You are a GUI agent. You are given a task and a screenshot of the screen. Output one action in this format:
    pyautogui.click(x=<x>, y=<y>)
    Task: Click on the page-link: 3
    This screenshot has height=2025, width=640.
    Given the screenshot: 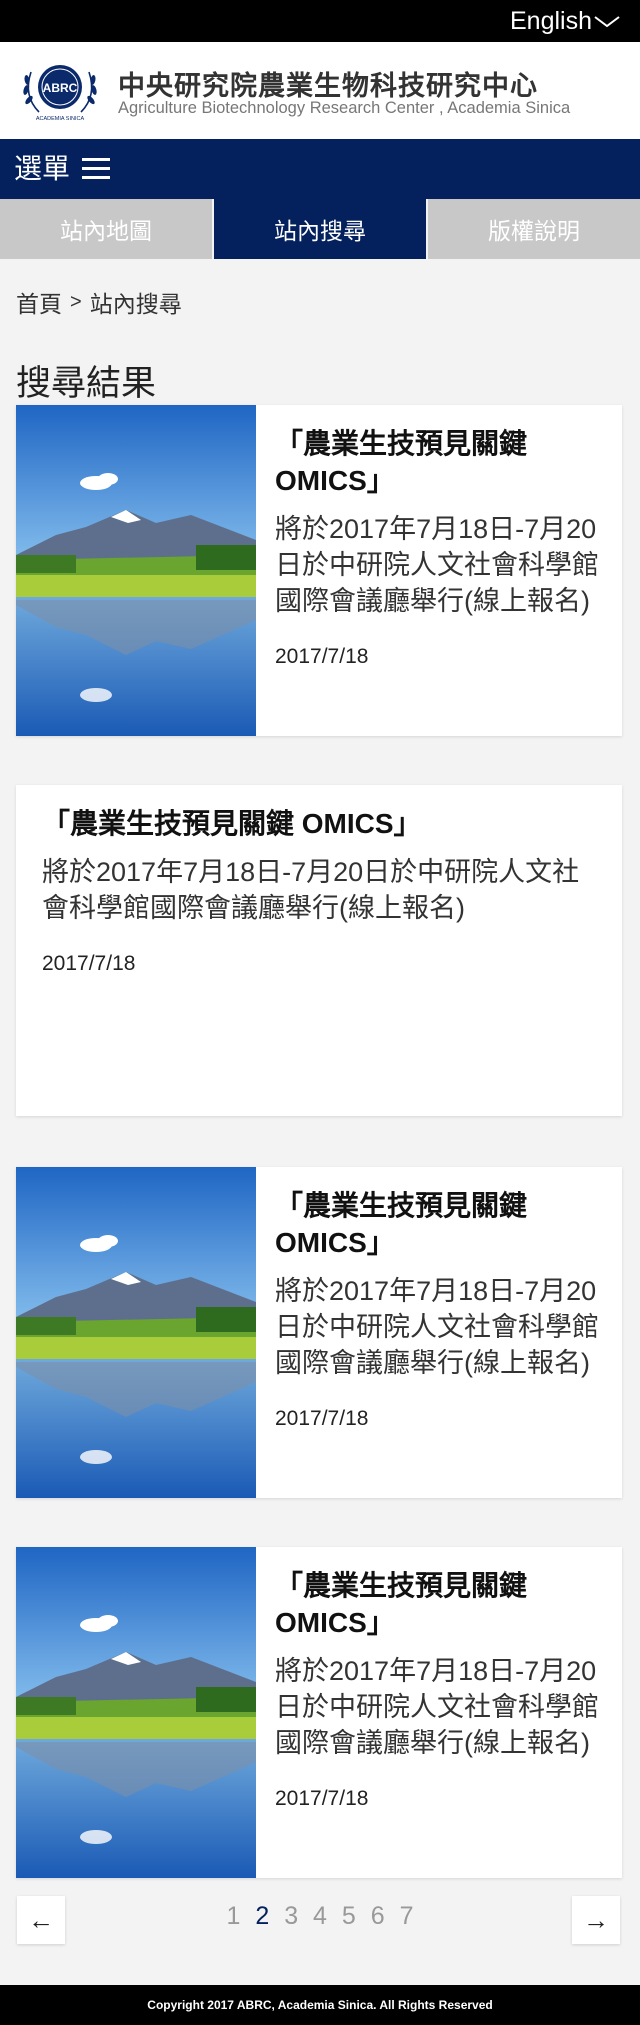 What is the action you would take?
    pyautogui.click(x=291, y=1916)
    